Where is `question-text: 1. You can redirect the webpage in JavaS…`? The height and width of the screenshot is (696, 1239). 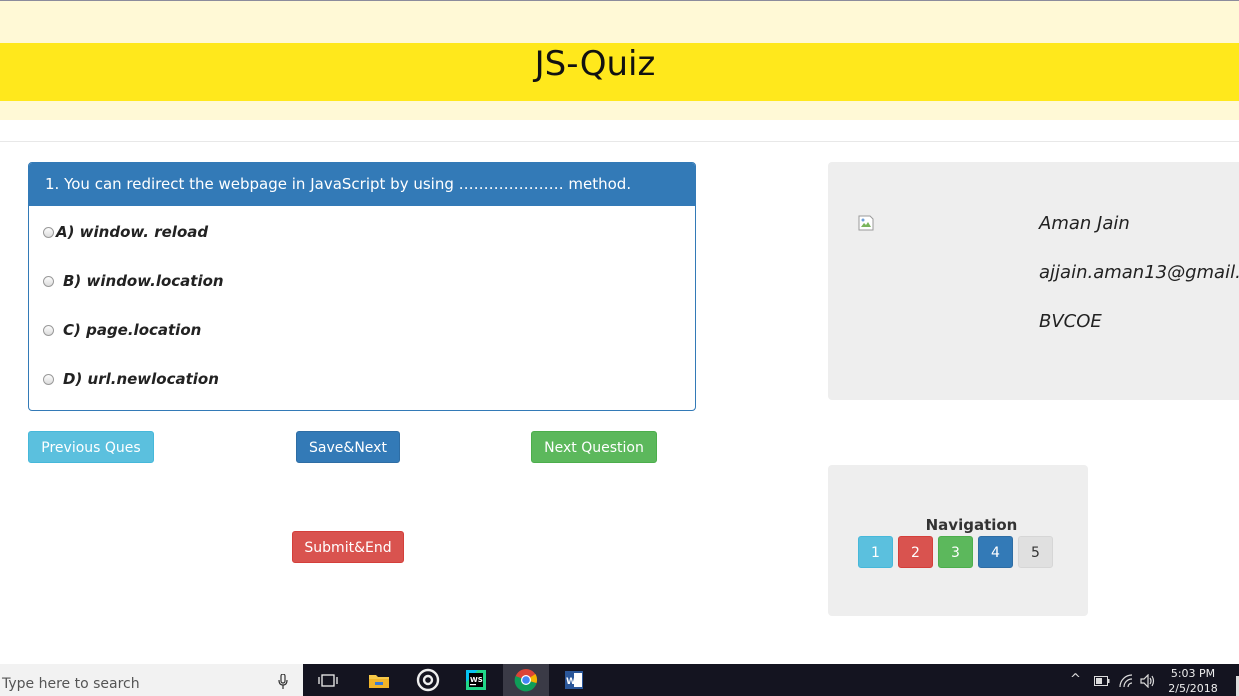
question-text: 1. You can redirect the webpage in JavaS… is located at coordinates (362, 184).